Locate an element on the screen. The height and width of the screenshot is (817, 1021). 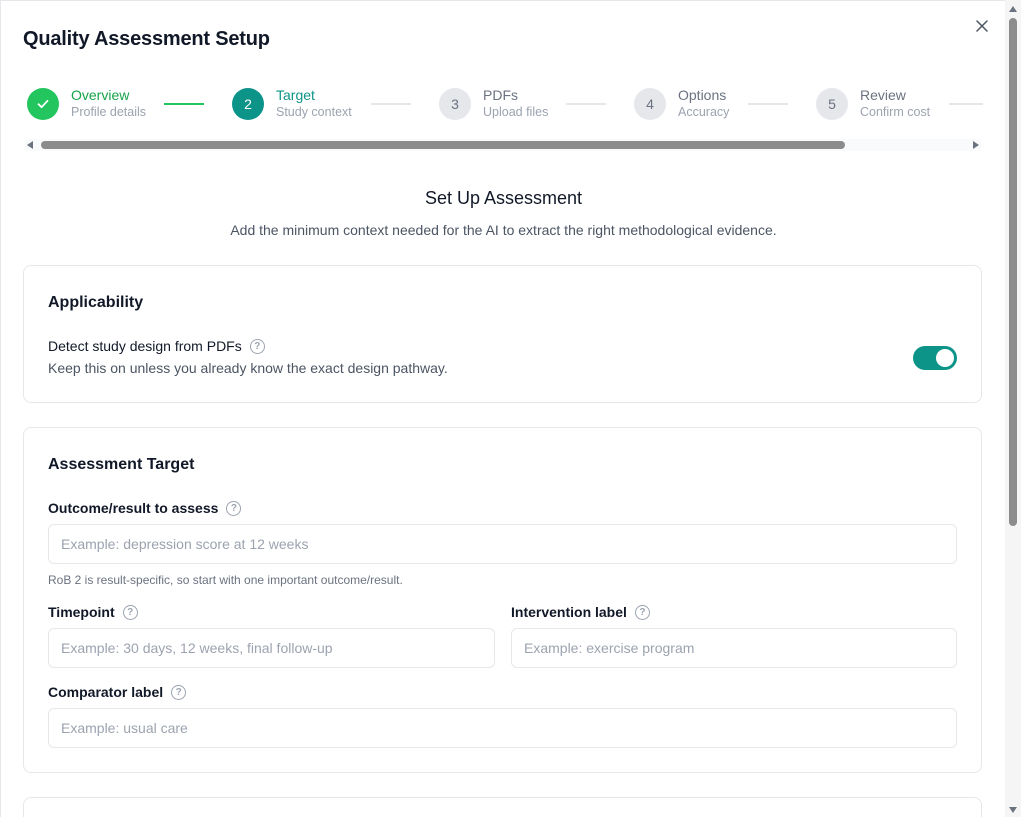
step-label: Review is located at coordinates (883, 95).